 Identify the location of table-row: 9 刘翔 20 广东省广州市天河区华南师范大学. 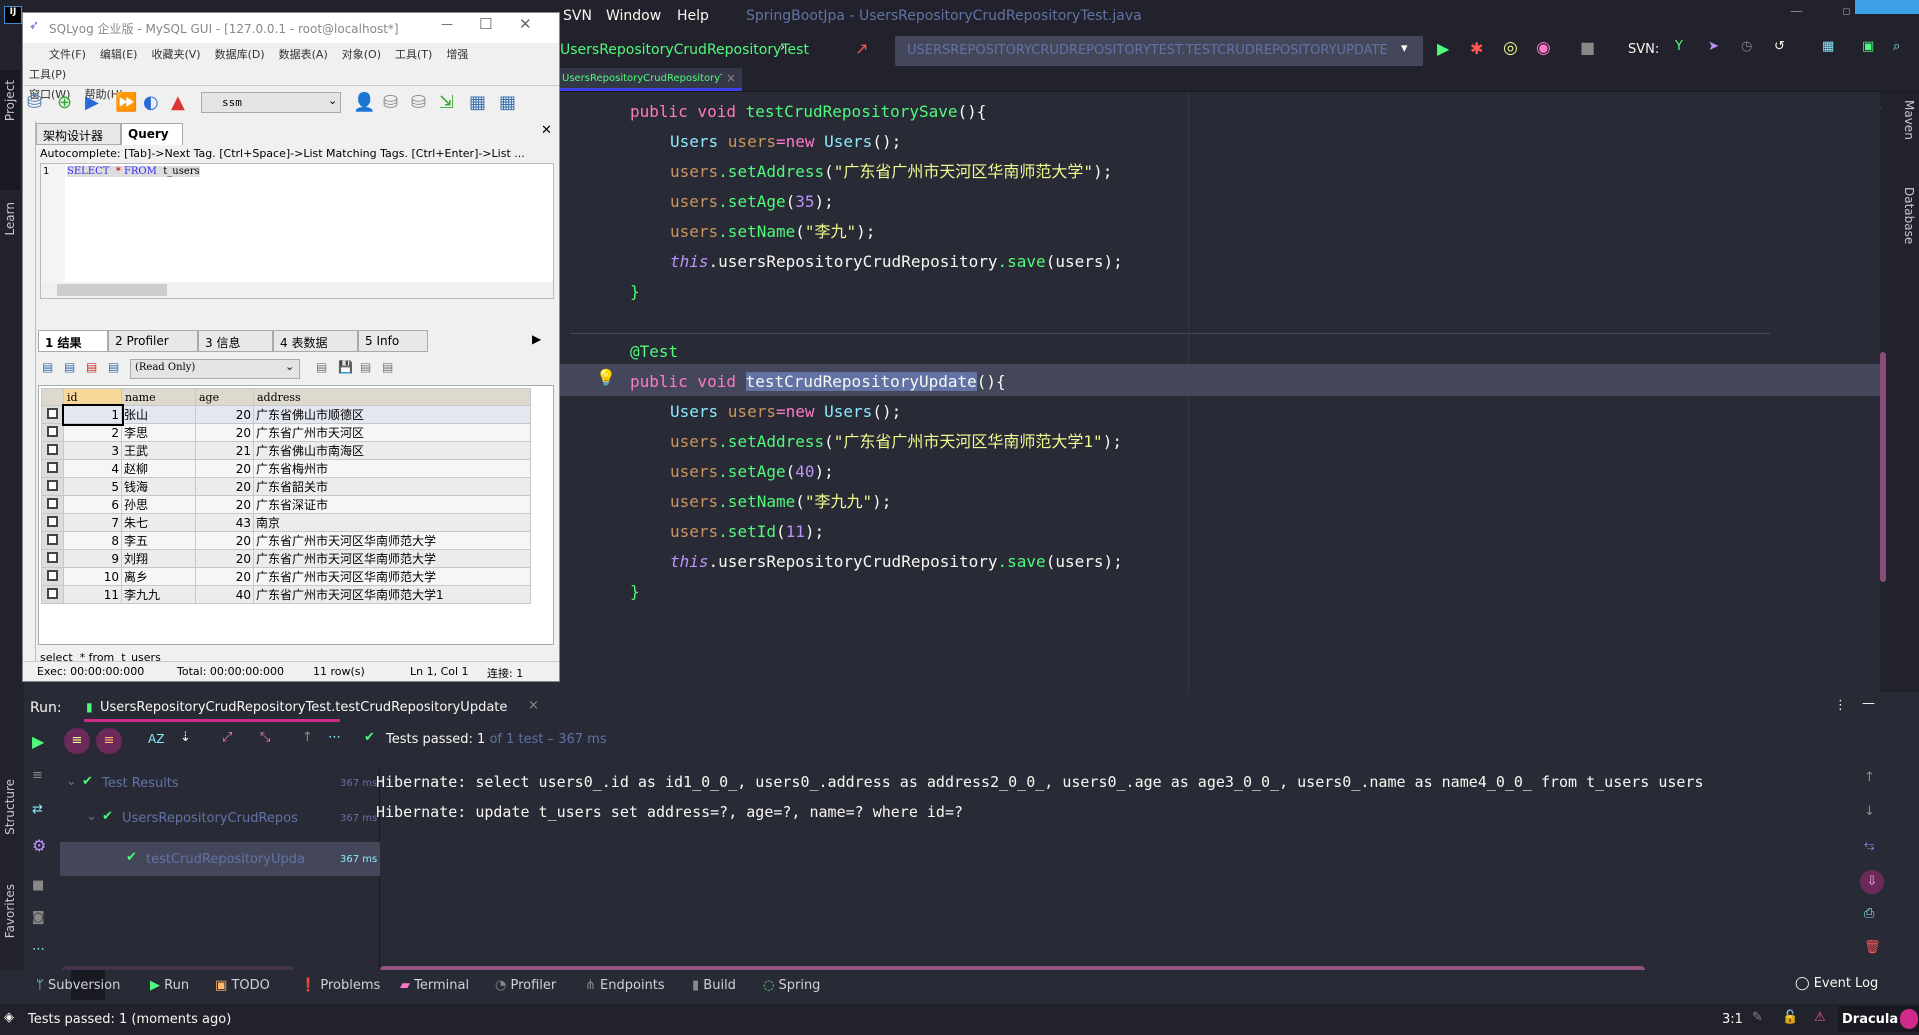
(286, 558).